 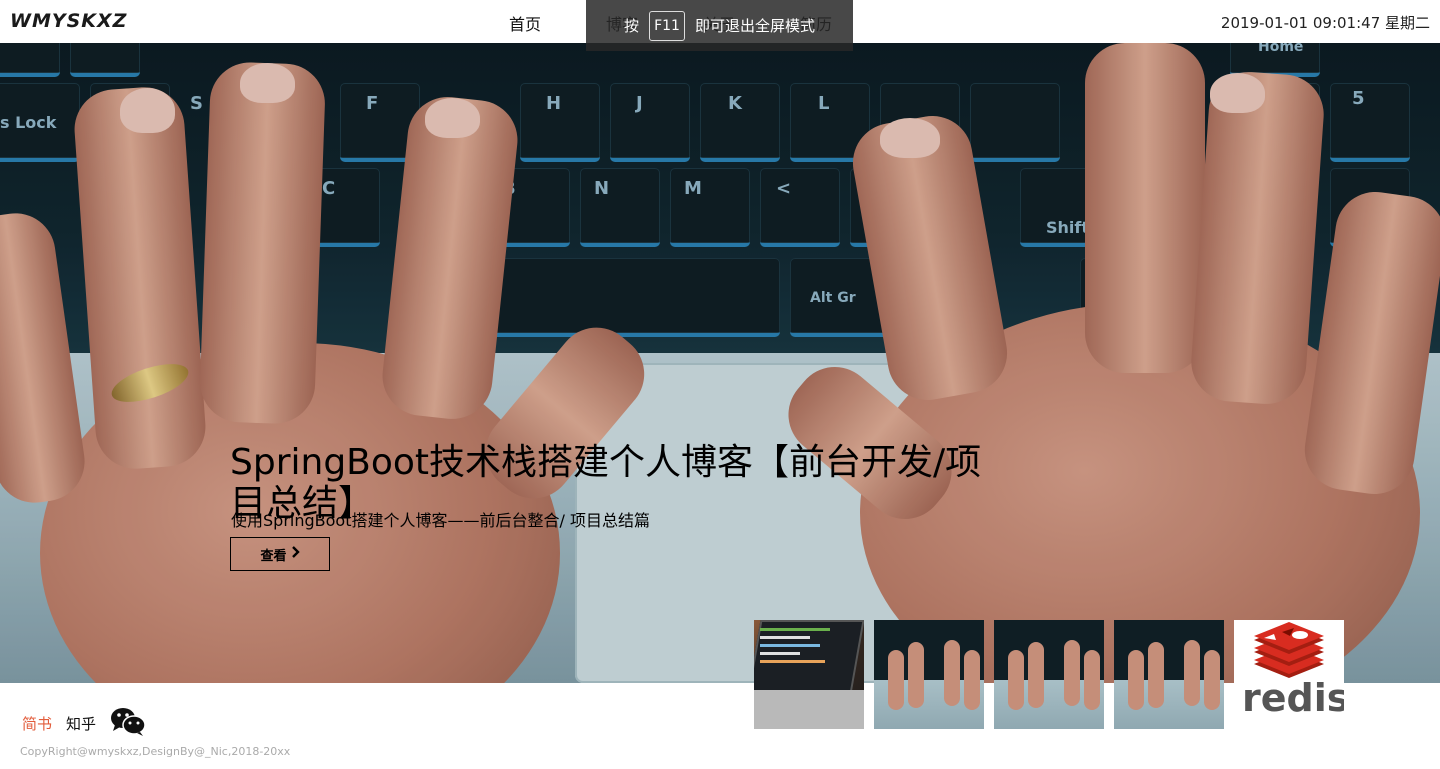 I want to click on view-post-button: 查看, so click(x=280, y=554).